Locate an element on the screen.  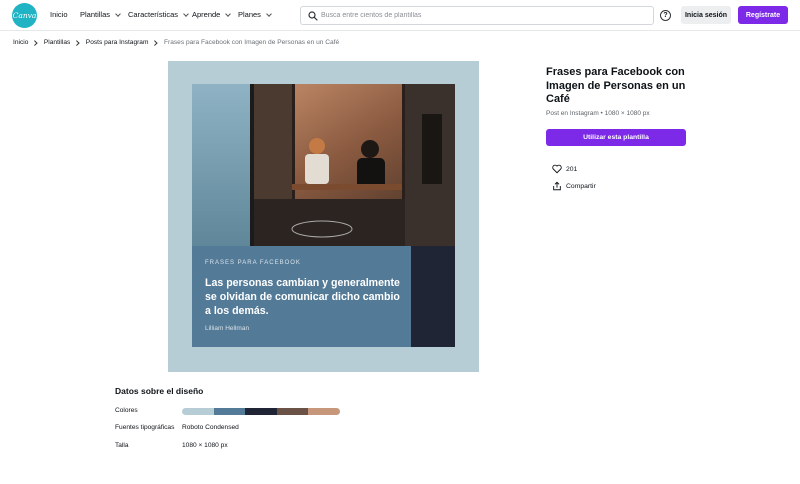
cafe-photo-illustration is located at coordinates (323, 165).